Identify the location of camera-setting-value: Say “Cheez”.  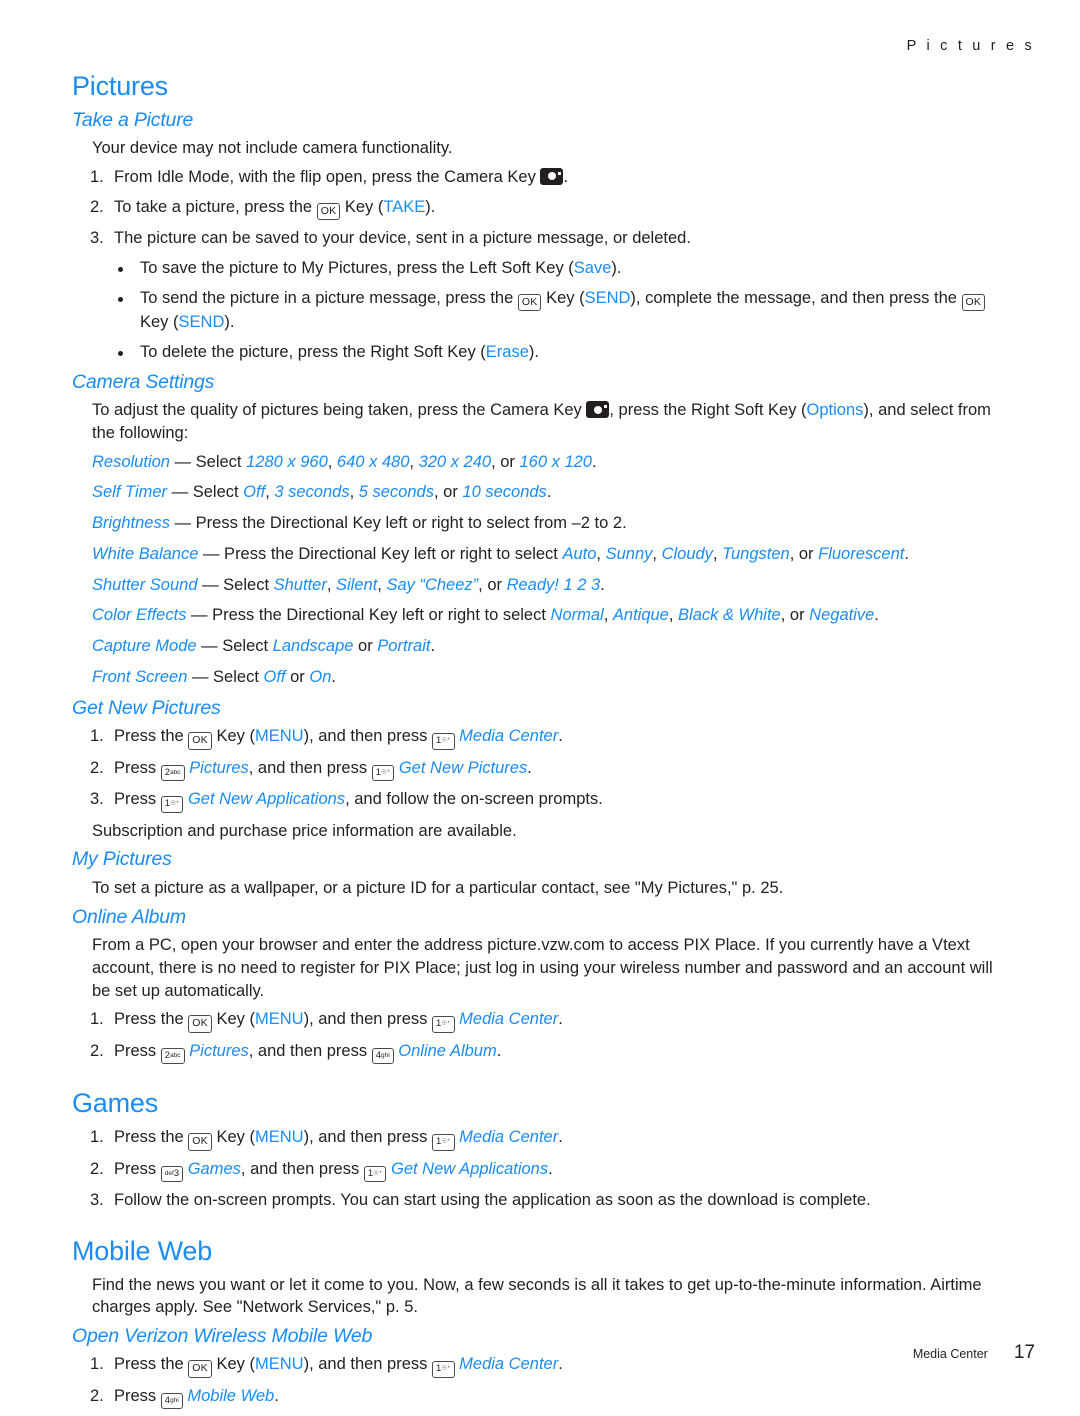
(432, 584).